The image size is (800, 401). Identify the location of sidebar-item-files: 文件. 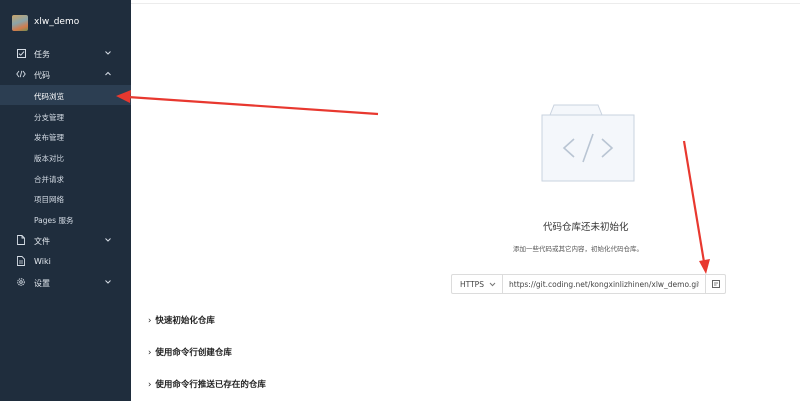
(65, 240).